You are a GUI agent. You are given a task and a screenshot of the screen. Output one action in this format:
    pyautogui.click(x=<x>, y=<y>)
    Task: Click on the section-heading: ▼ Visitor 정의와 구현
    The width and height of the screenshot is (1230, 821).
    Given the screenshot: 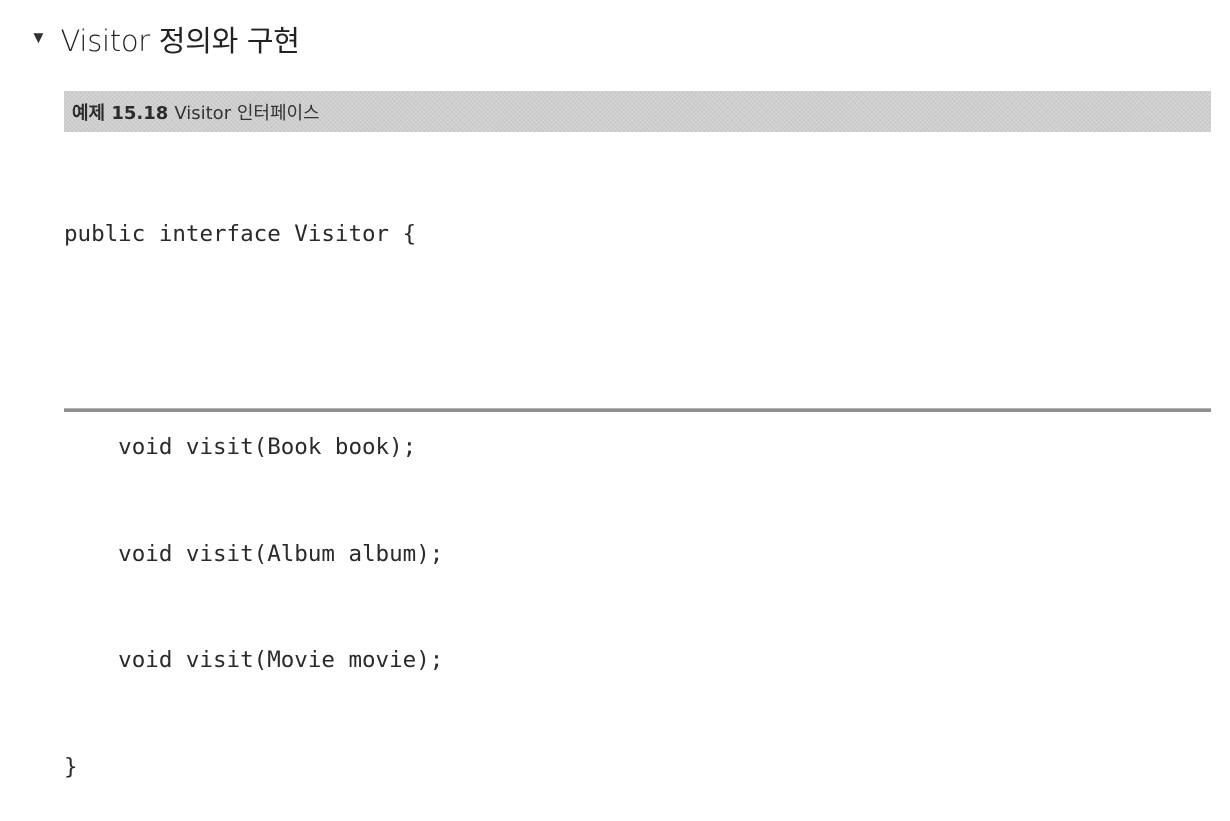 What is the action you would take?
    pyautogui.click(x=165, y=39)
    